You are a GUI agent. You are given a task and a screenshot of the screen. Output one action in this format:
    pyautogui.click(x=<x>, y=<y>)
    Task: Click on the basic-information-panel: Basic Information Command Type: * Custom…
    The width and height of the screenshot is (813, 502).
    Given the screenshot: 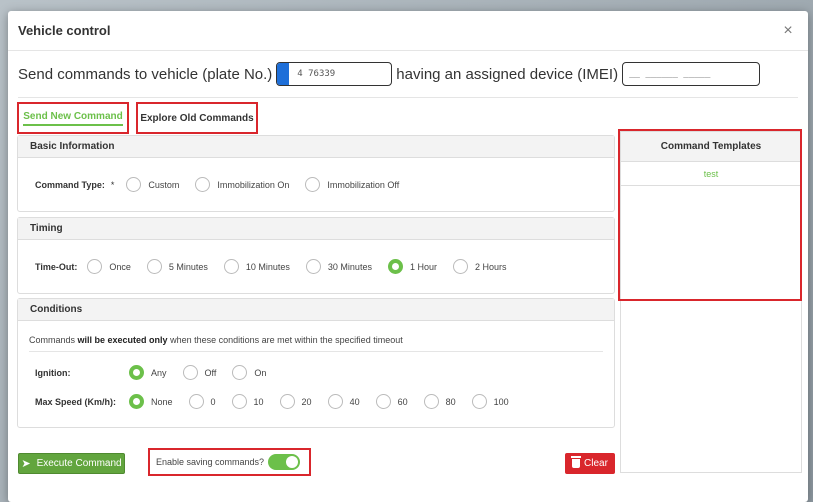 What is the action you would take?
    pyautogui.click(x=316, y=173)
    